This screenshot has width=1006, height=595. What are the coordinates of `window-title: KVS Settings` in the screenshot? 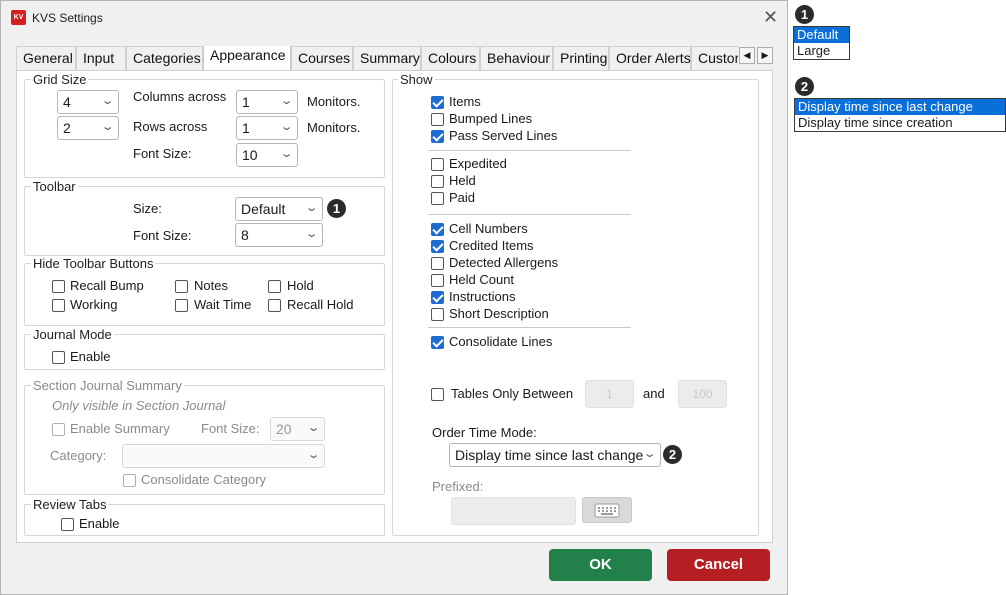 It's located at (67, 18).